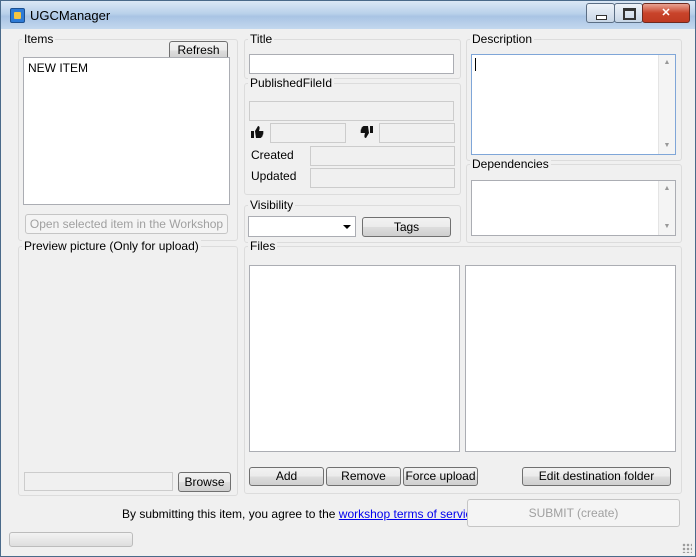  I want to click on description-textarea: ▲ ▼, so click(573, 104).